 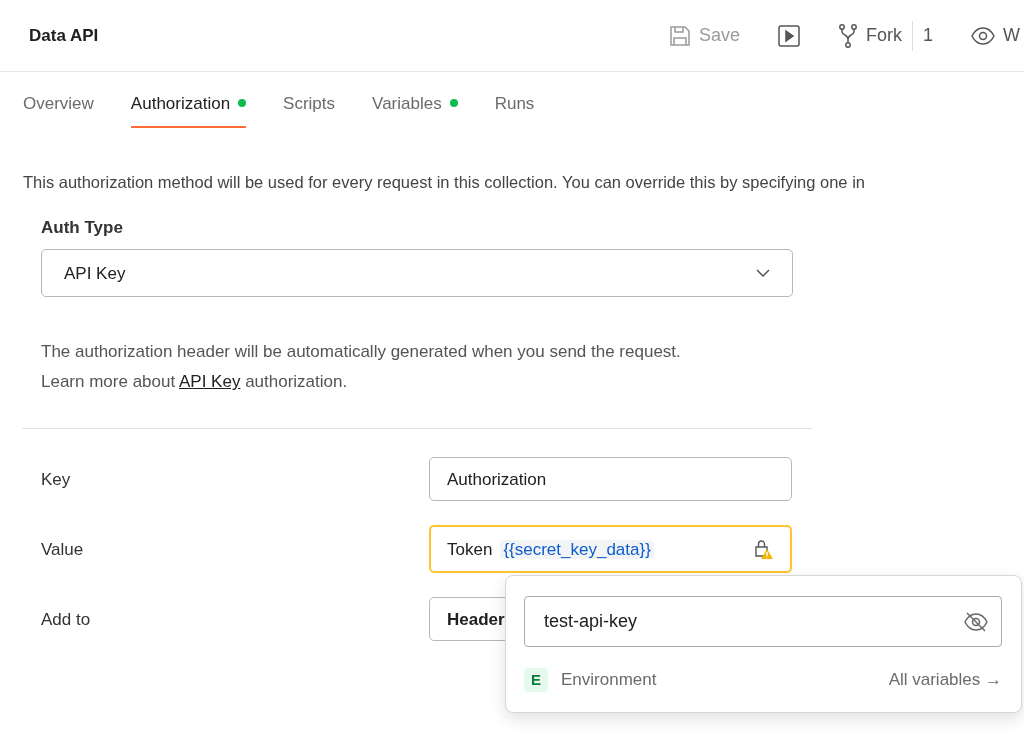 I want to click on scope-label: Environment, so click(x=609, y=680).